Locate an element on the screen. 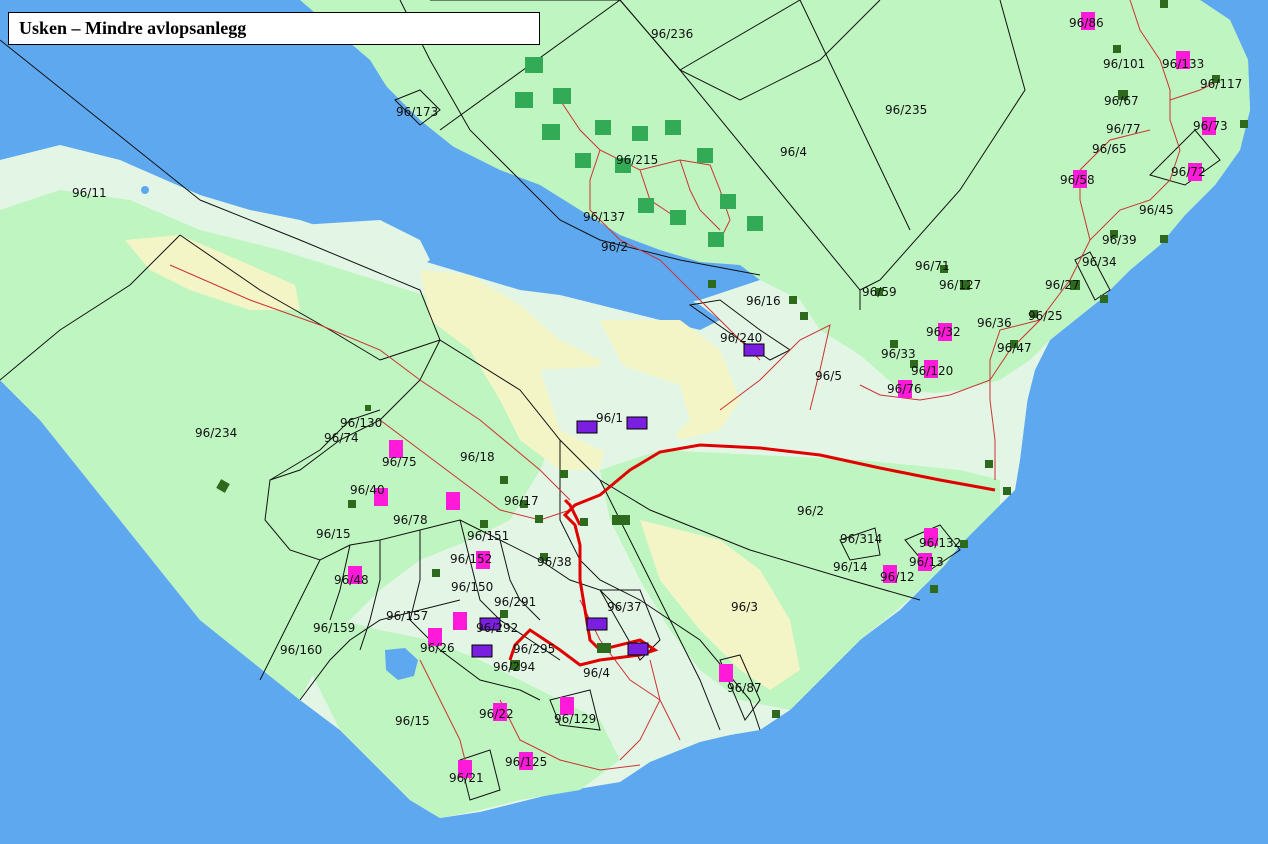 The height and width of the screenshot is (844, 1268). parcel-label: 96/40 is located at coordinates (367, 490).